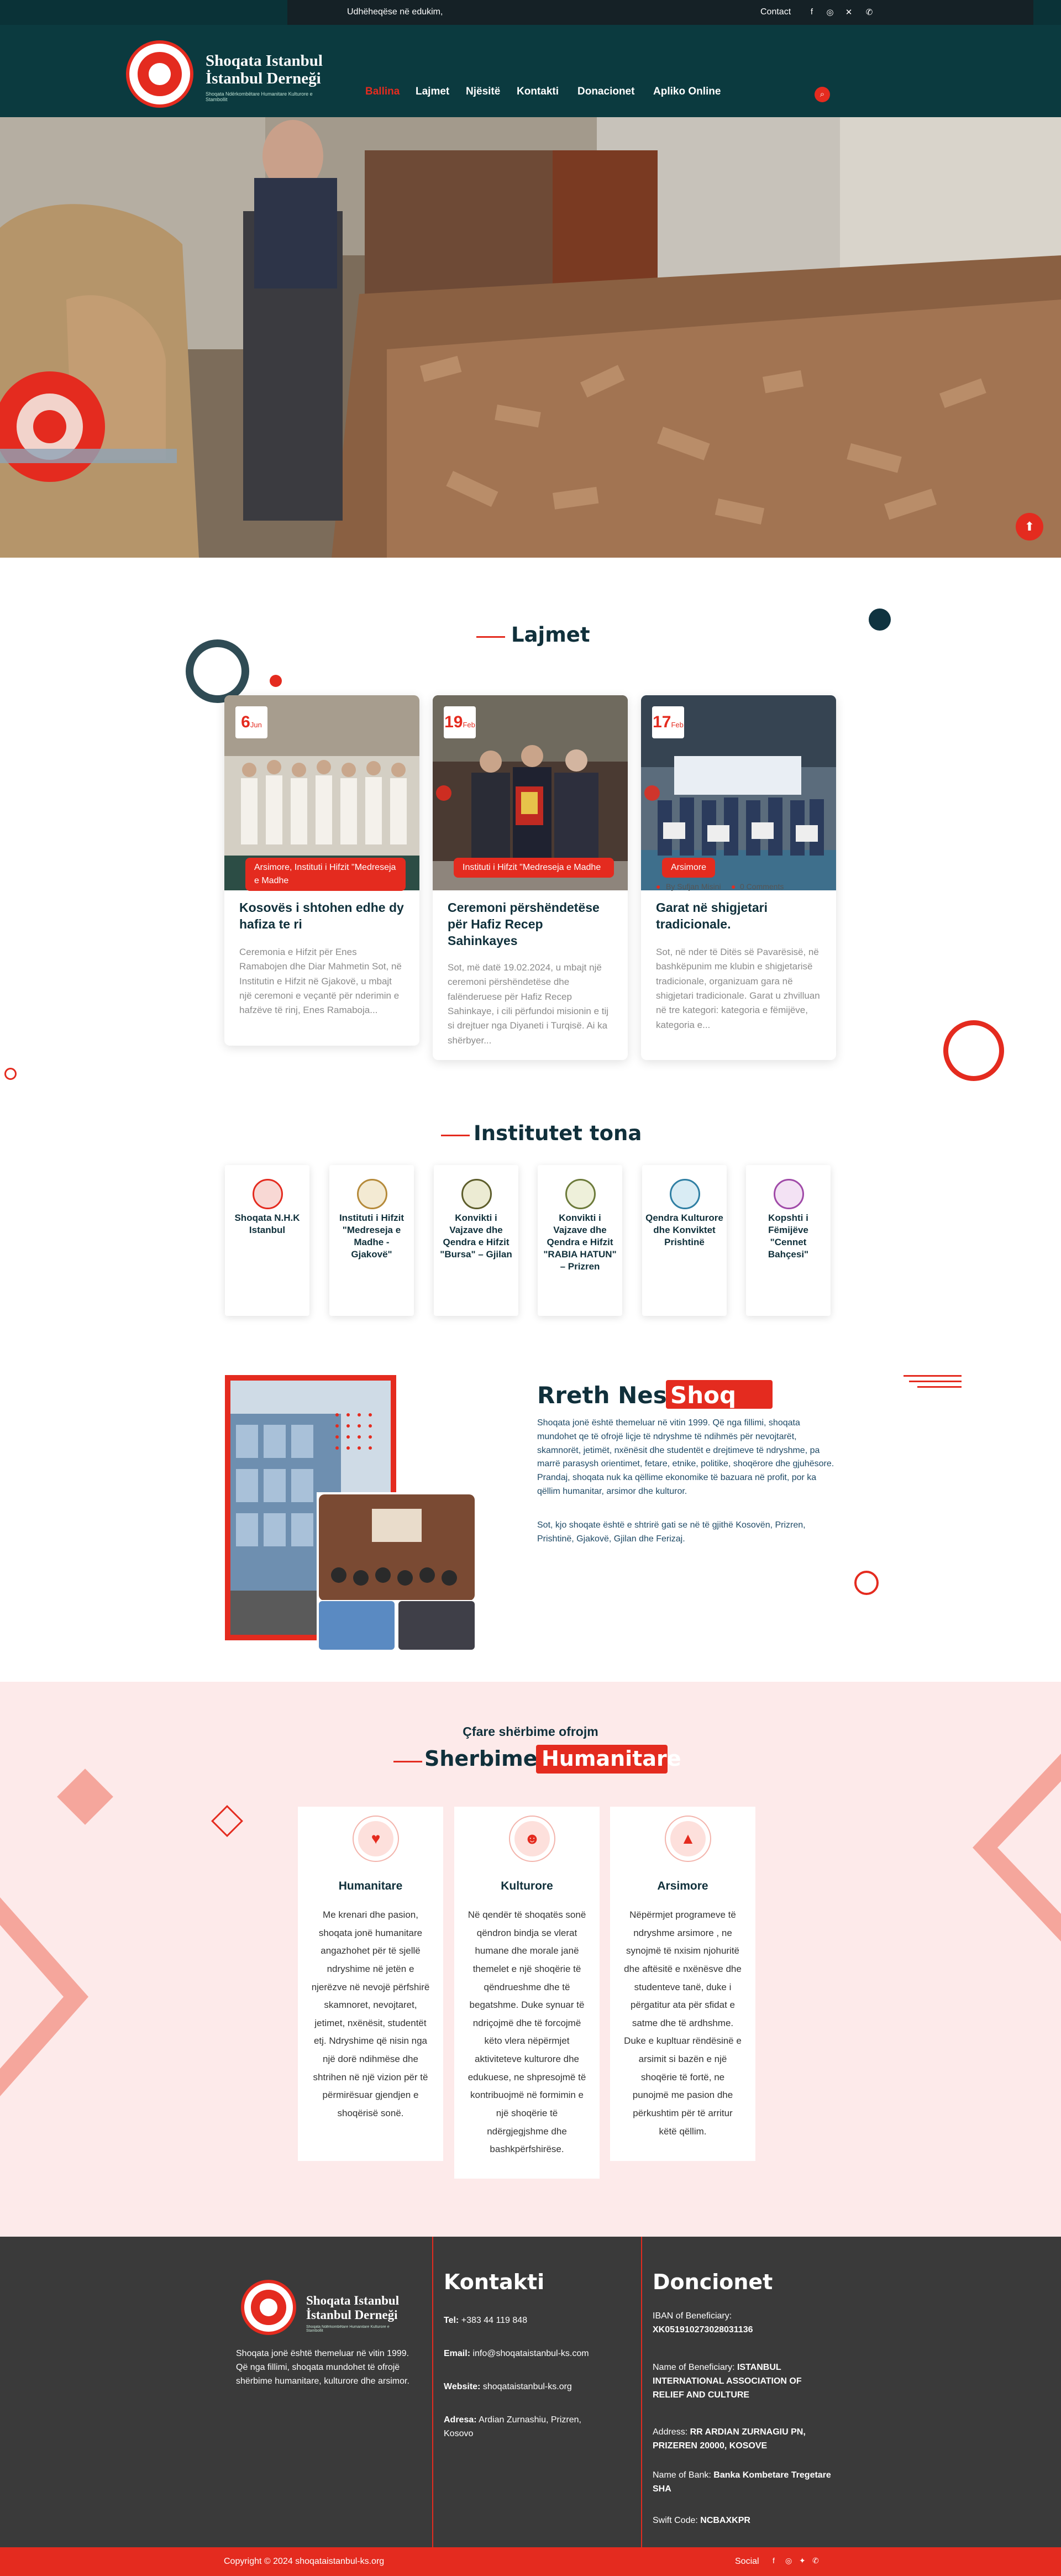 The width and height of the screenshot is (1061, 2576). What do you see at coordinates (658, 886) in the screenshot?
I see `author-icon: ●` at bounding box center [658, 886].